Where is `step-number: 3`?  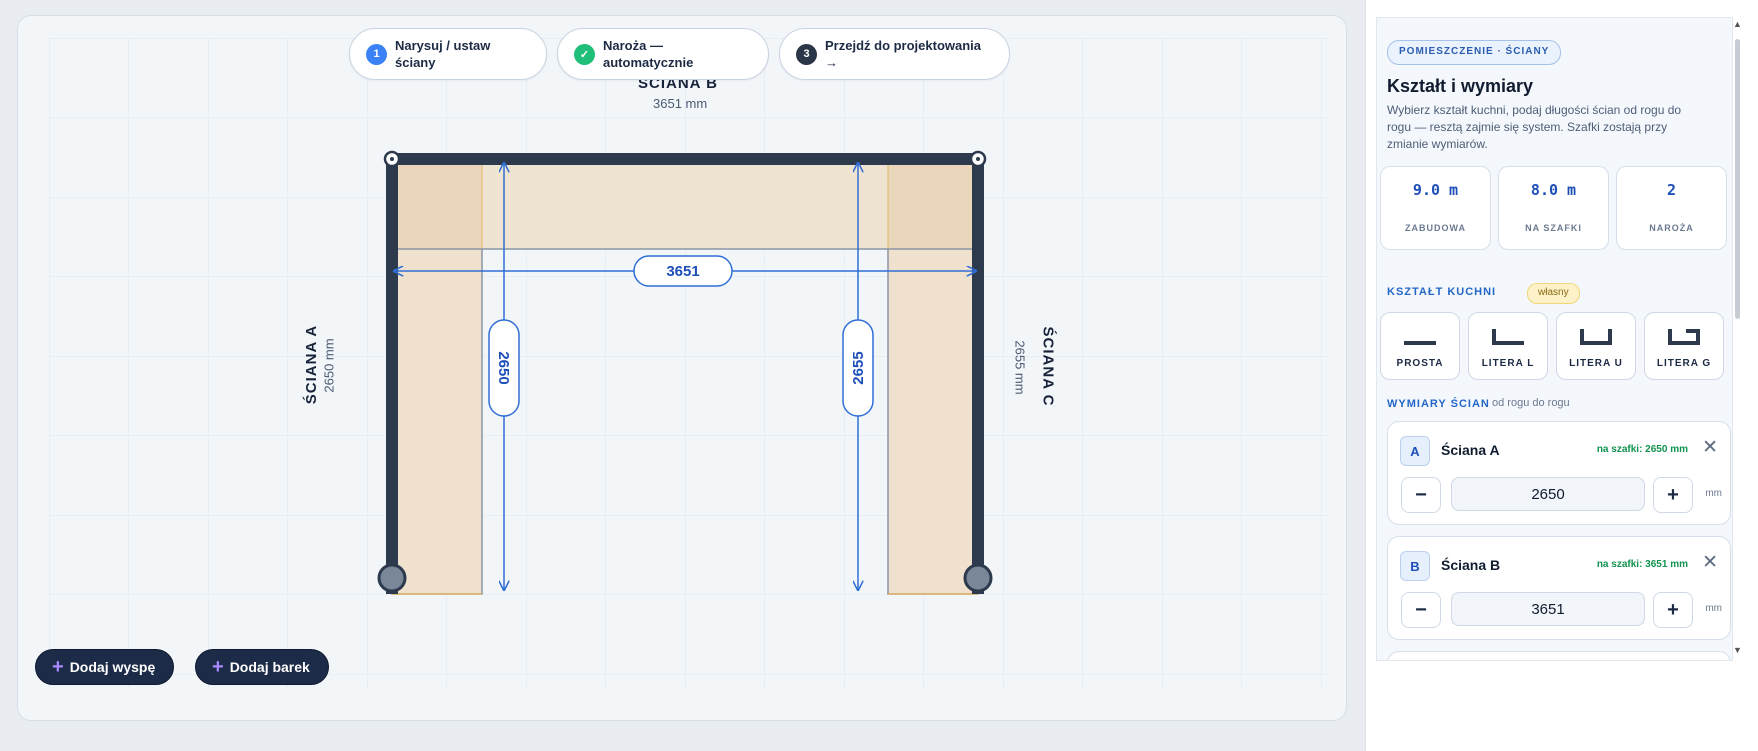
step-number: 3 is located at coordinates (806, 54).